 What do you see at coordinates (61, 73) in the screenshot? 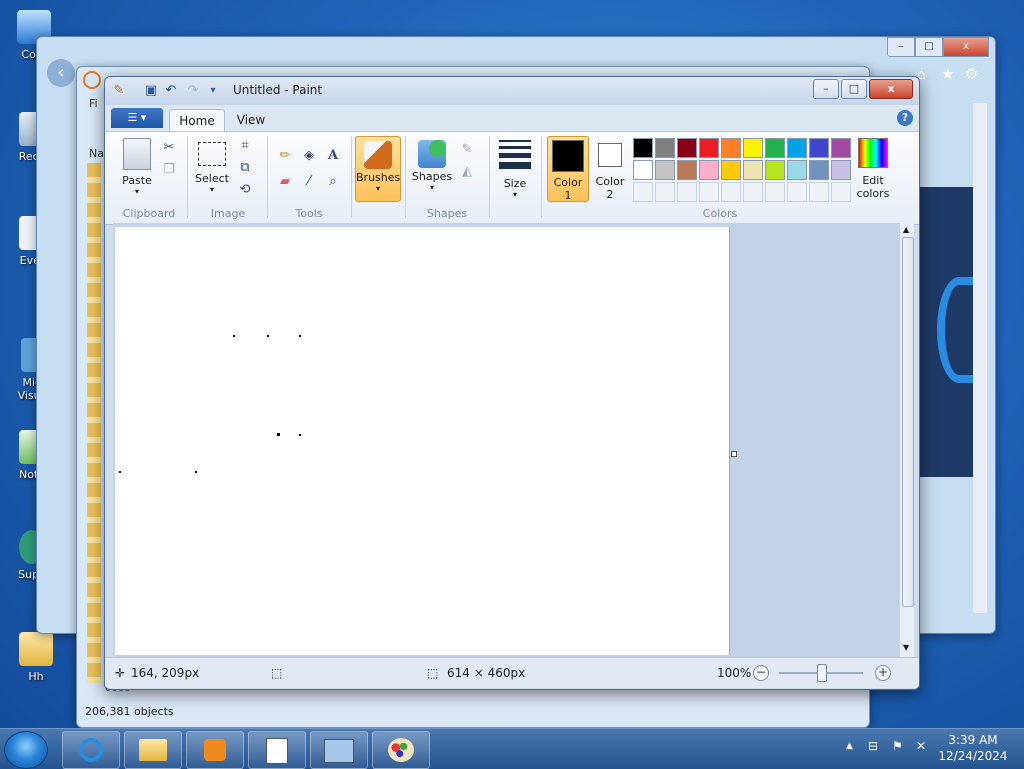
I see `back-button: ‹` at bounding box center [61, 73].